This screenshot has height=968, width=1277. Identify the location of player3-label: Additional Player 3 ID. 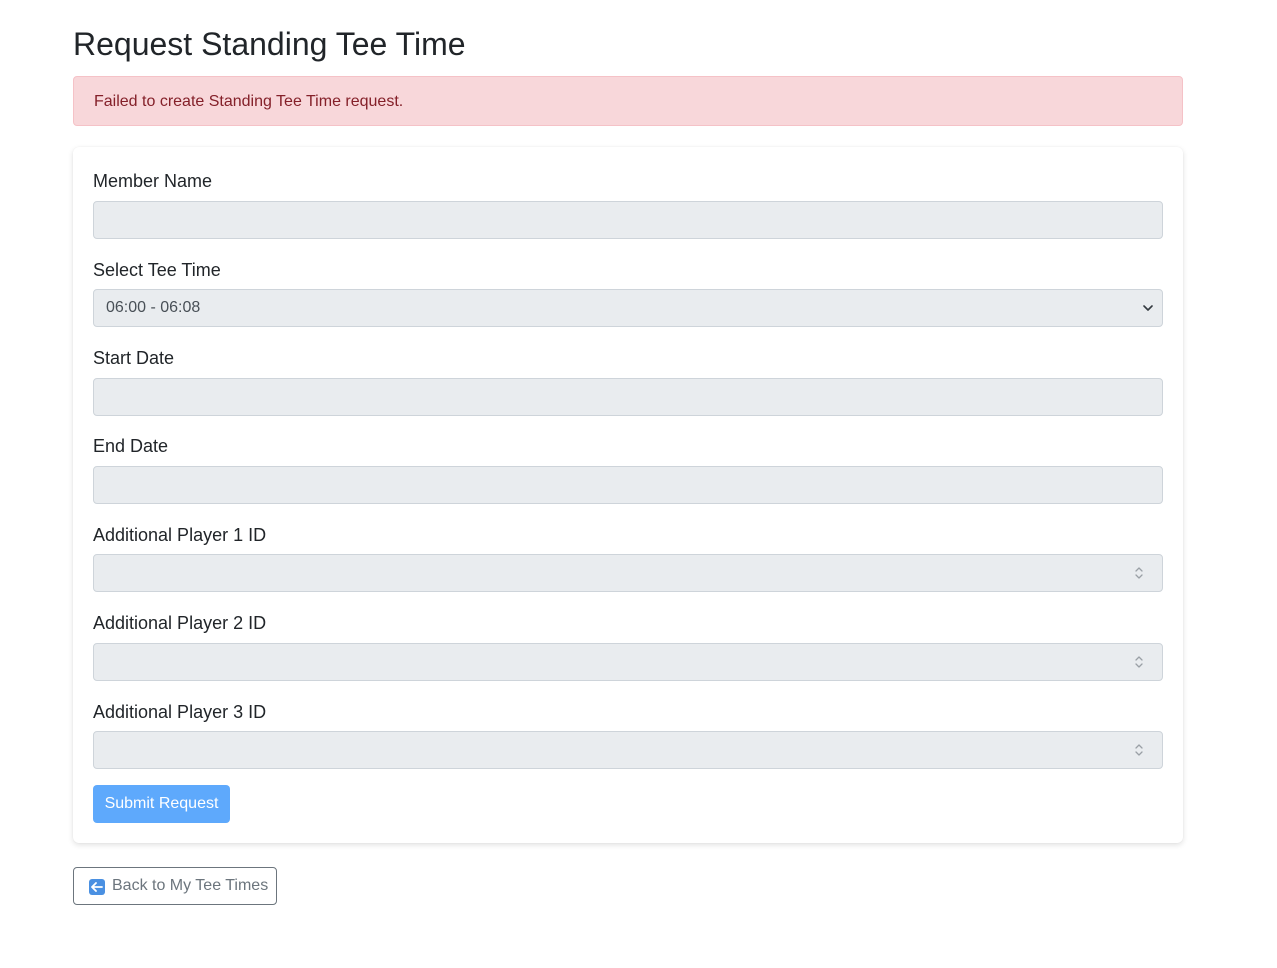
(180, 712).